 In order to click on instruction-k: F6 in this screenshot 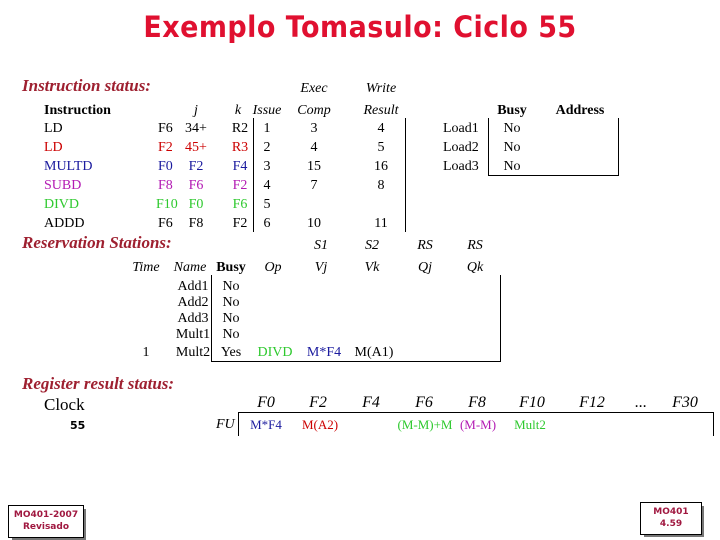, I will do `click(240, 204)`.